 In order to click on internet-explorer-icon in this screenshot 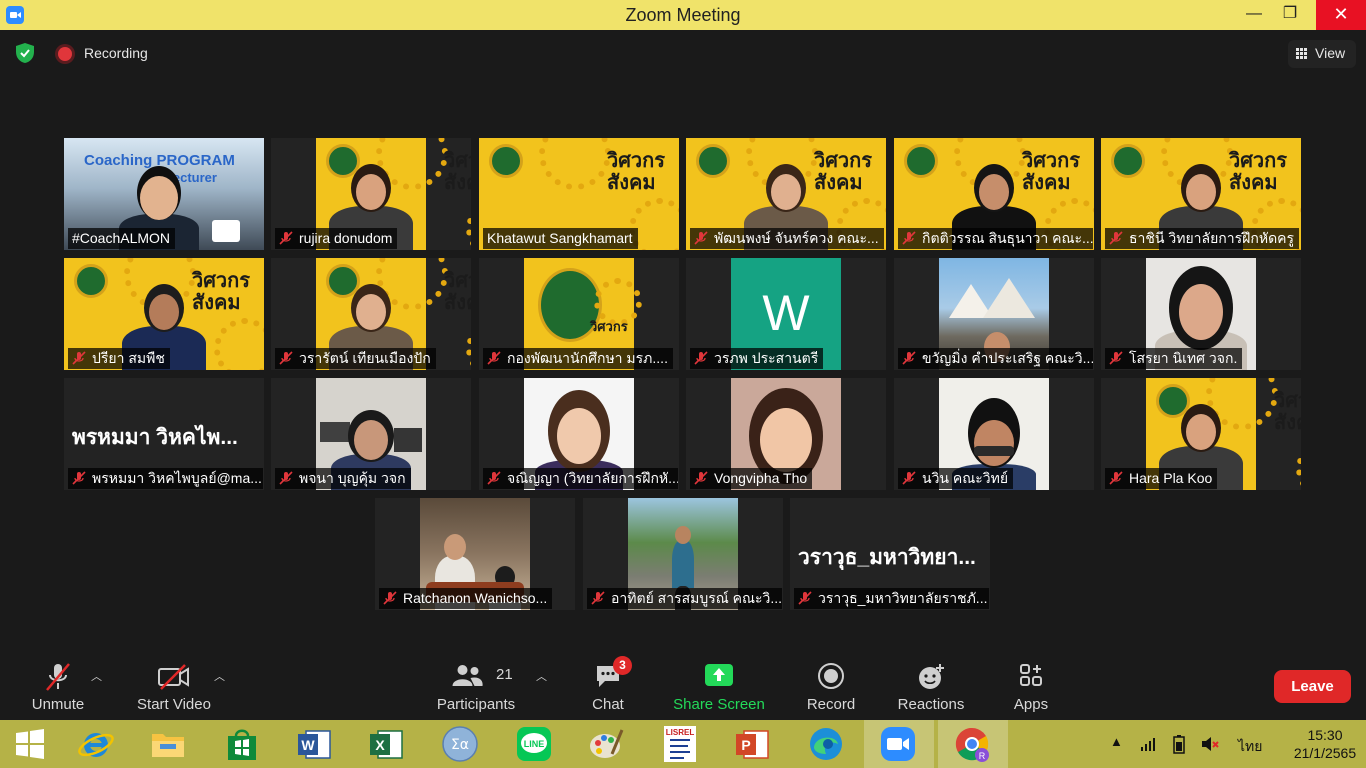, I will do `click(96, 744)`.